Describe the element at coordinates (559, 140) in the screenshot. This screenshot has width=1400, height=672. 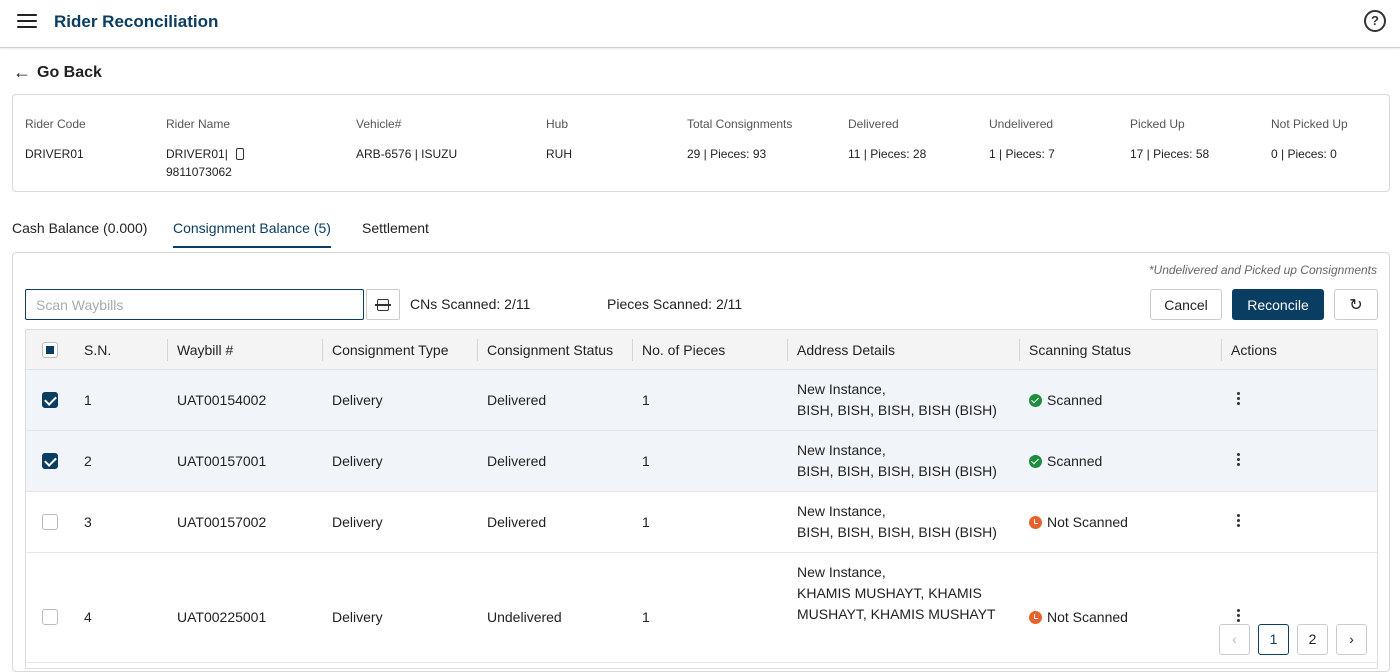
I see `hub-field: Hub RUH` at that location.